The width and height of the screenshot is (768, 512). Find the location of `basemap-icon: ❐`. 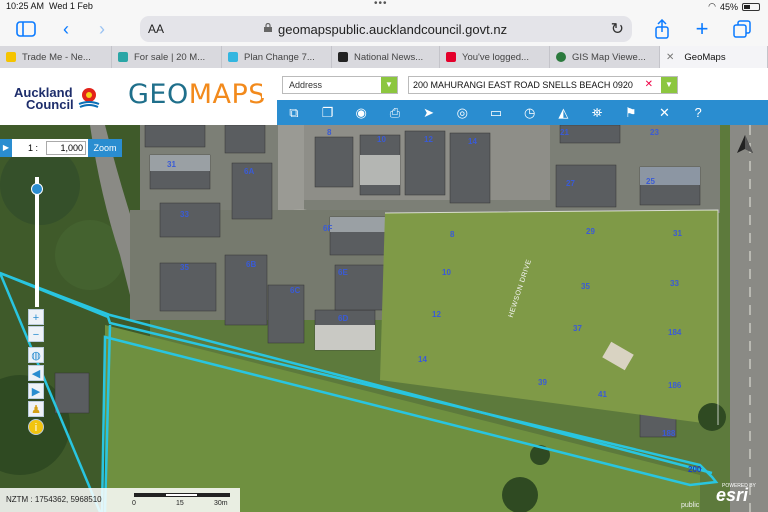

basemap-icon: ❐ is located at coordinates (328, 112).